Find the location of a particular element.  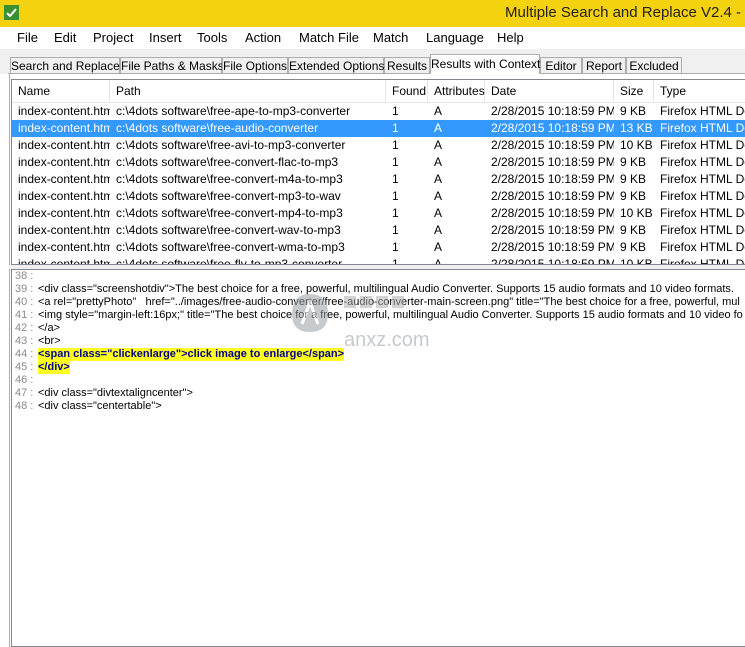

window-title: Multiple Search and Replace V2.4 - is located at coordinates (623, 12).